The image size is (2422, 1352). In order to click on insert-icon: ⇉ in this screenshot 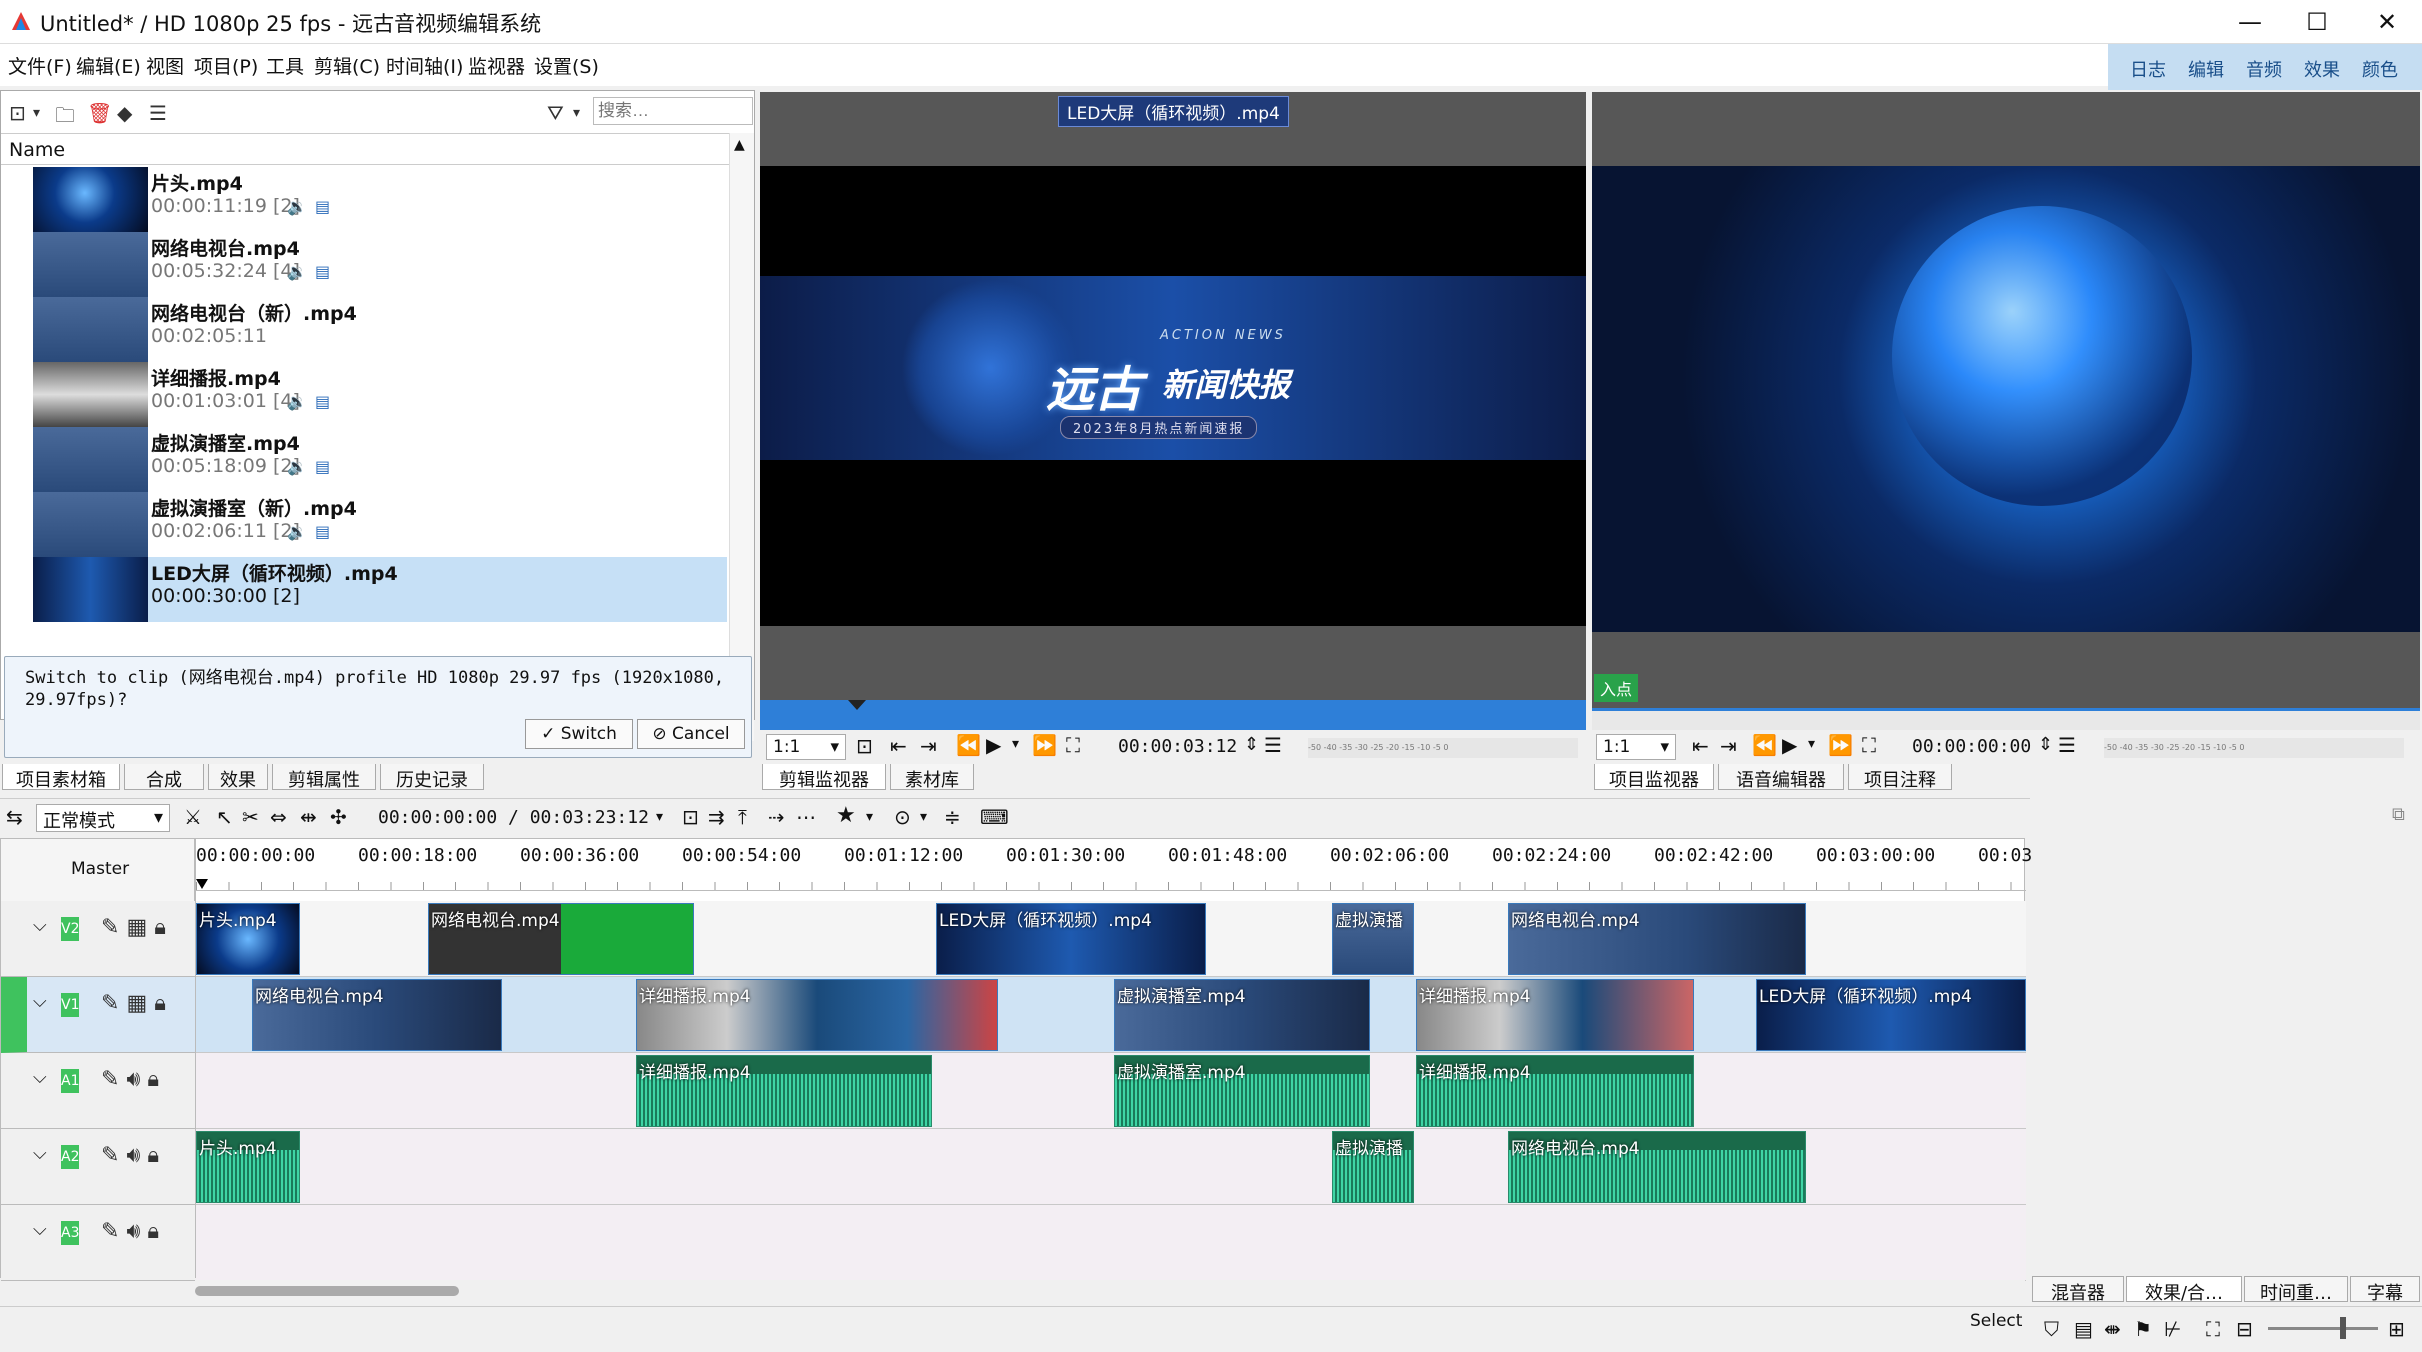, I will do `click(716, 817)`.